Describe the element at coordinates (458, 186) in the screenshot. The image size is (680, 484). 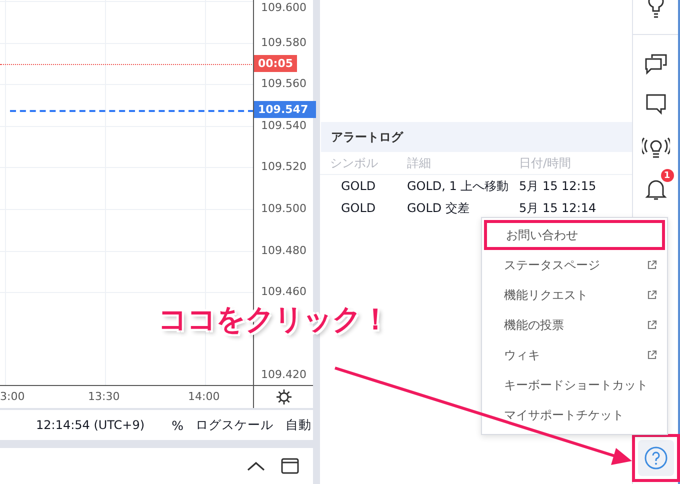
I see `table-cell-text: GOLD, 1 上へ移動` at that location.